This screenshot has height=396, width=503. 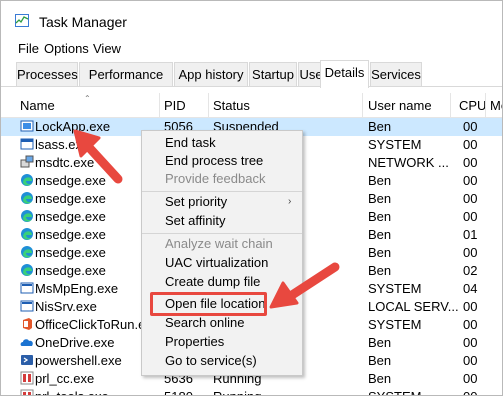 What do you see at coordinates (66, 48) in the screenshot?
I see `menu-options: Options` at bounding box center [66, 48].